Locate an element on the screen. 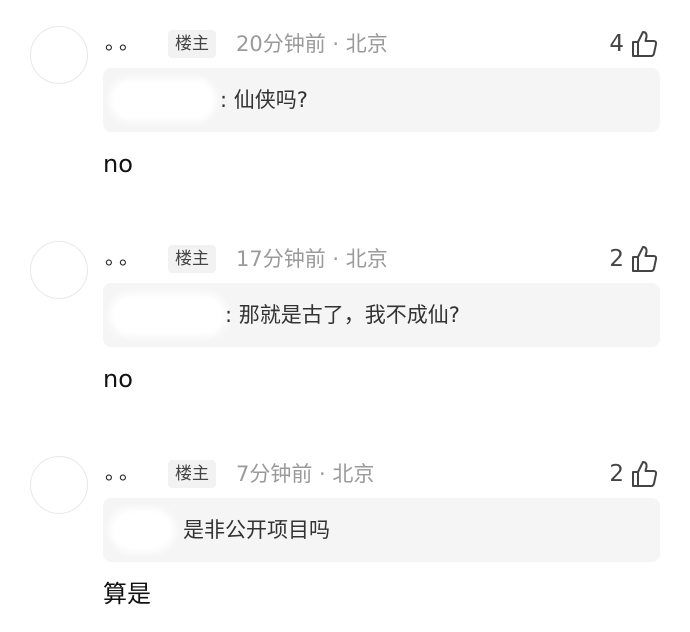  comment-meta: 17分钟前 · 北京 is located at coordinates (312, 259).